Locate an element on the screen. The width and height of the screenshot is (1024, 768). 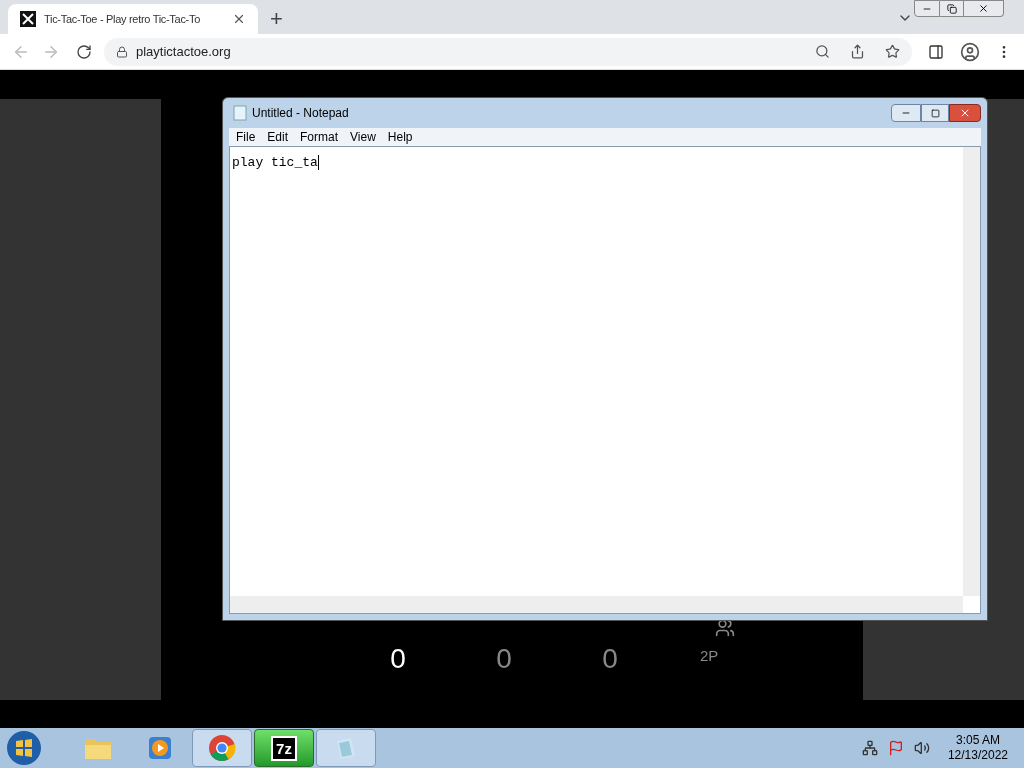
horizontal-scrollbar is located at coordinates (596, 604).